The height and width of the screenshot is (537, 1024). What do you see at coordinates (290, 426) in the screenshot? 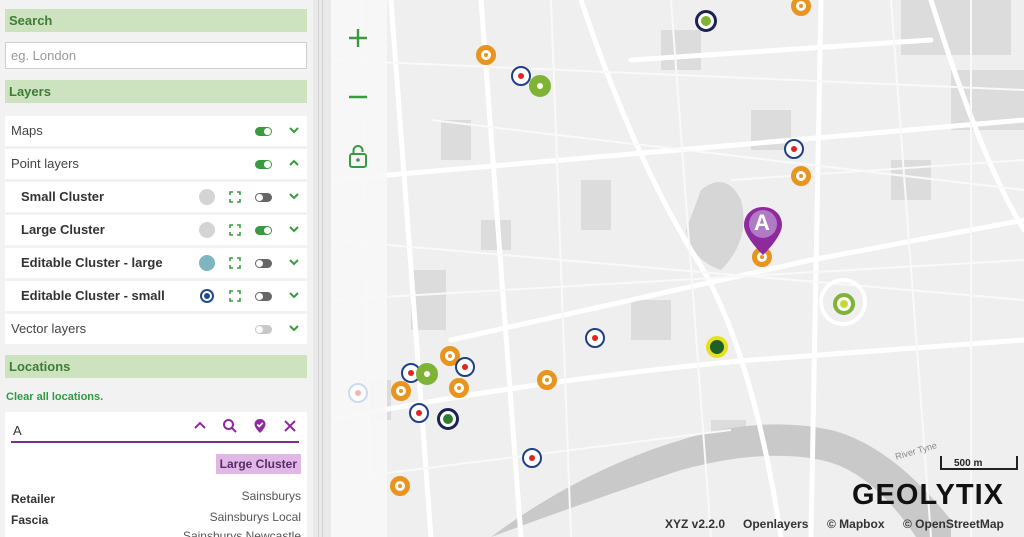
I see `close-icon` at bounding box center [290, 426].